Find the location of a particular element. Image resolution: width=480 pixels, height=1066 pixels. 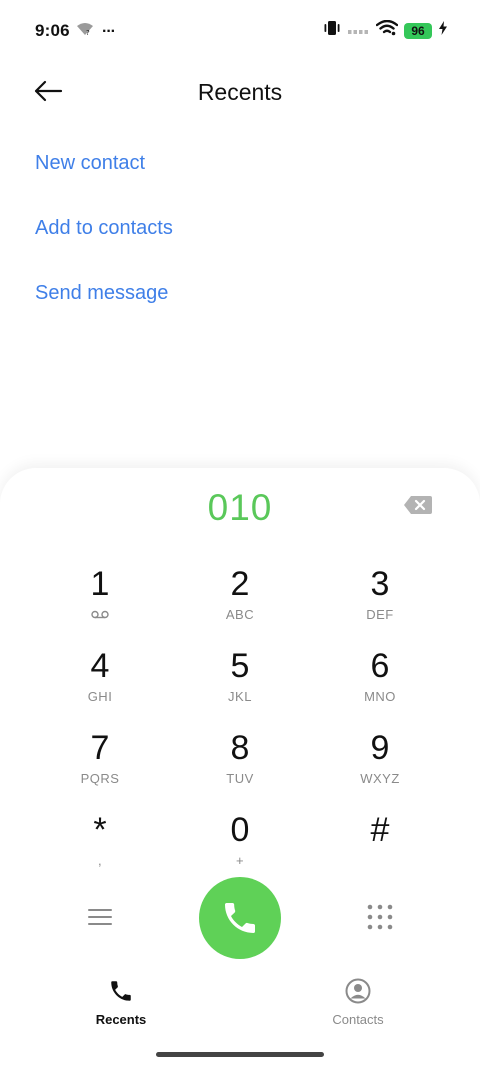

number-actions: New contact Add to contacts Send message is located at coordinates (104, 242).